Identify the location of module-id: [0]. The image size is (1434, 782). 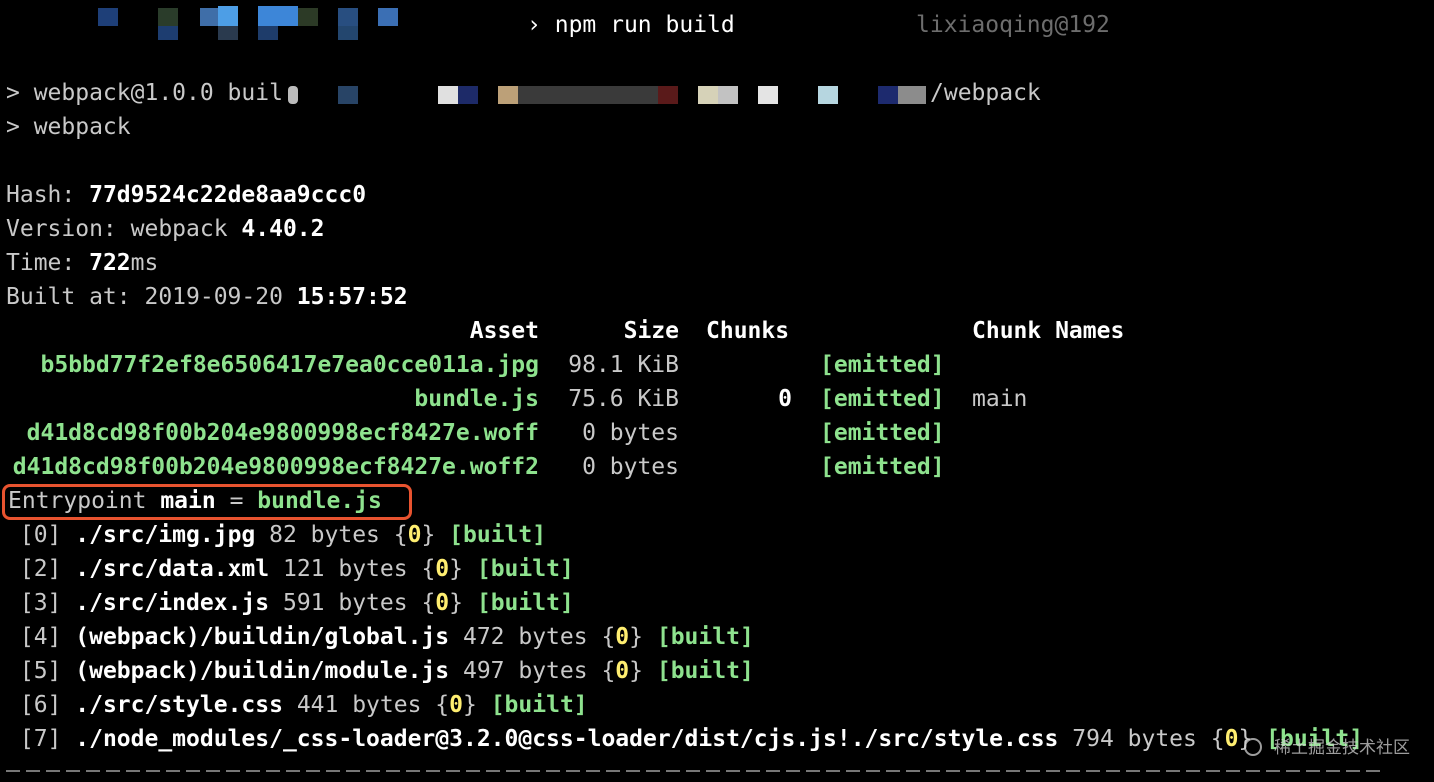
(41, 535).